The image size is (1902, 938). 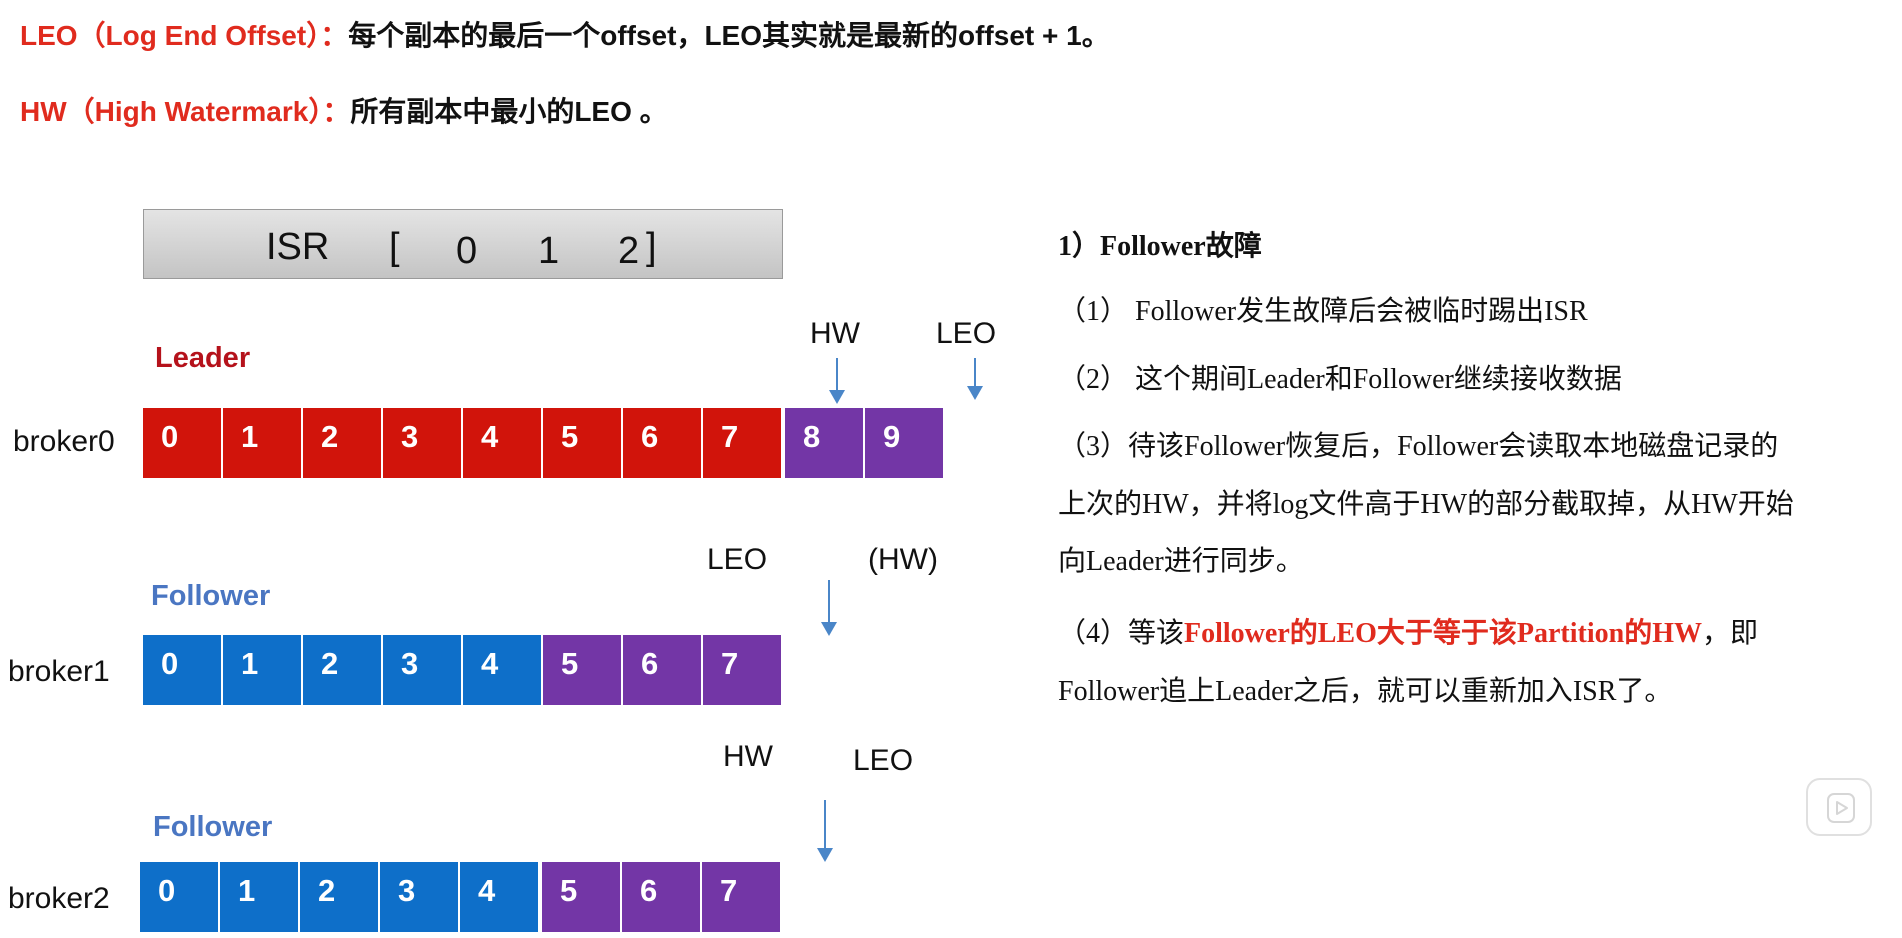 What do you see at coordinates (1729, 633) in the screenshot?
I see `explanation-item-4-suffix: ，即` at bounding box center [1729, 633].